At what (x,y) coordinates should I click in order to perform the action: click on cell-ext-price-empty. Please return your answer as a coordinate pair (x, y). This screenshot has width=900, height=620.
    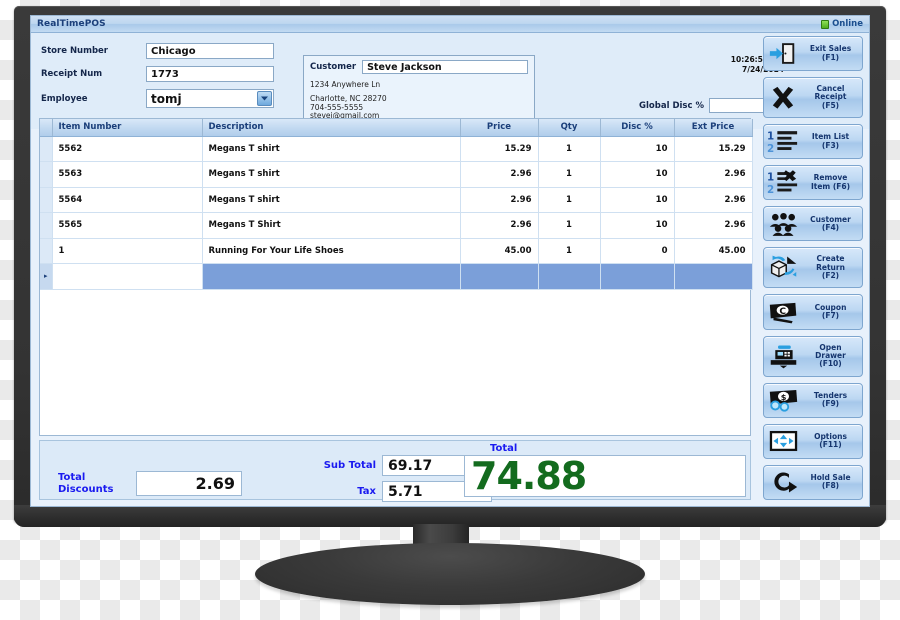
    Looking at the image, I should click on (713, 276).